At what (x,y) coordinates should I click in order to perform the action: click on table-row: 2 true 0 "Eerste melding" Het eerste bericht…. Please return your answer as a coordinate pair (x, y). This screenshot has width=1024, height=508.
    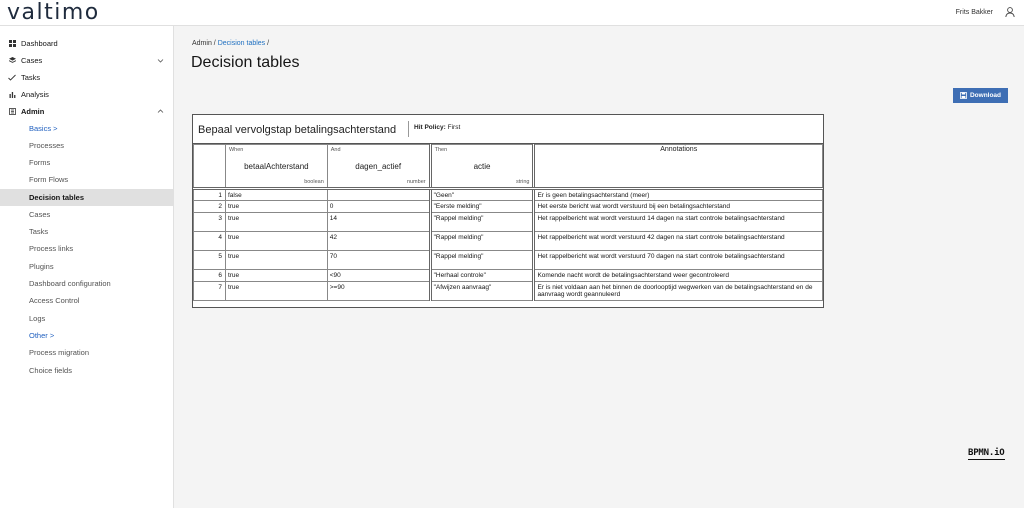
    Looking at the image, I should click on (508, 206).